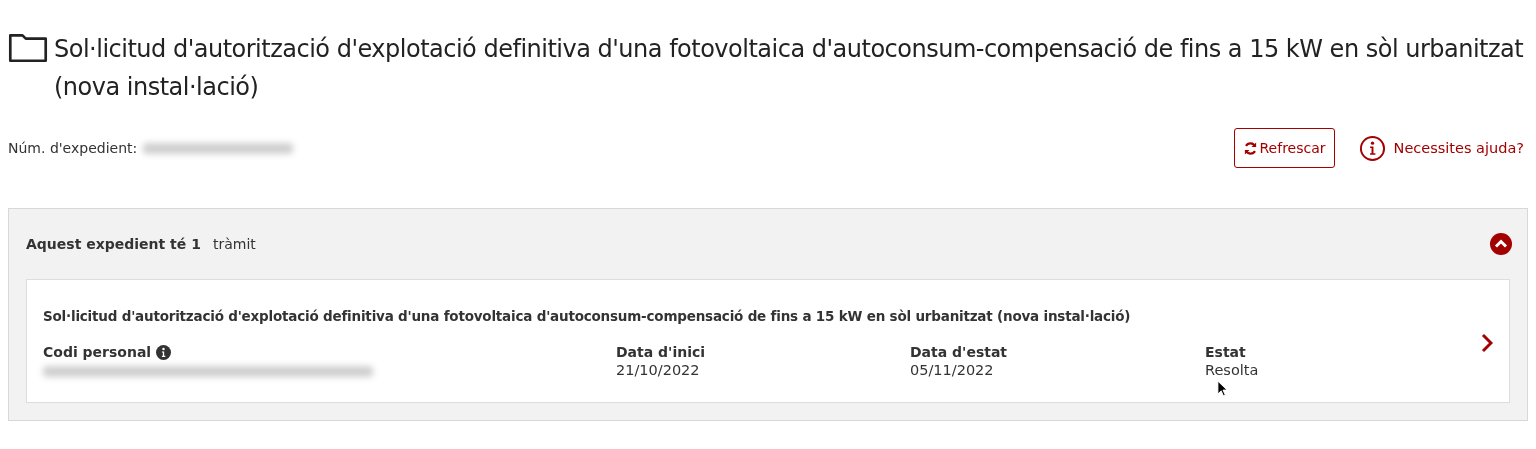 Image resolution: width=1536 pixels, height=449 pixels. I want to click on field-label: Codi personal, so click(97, 352).